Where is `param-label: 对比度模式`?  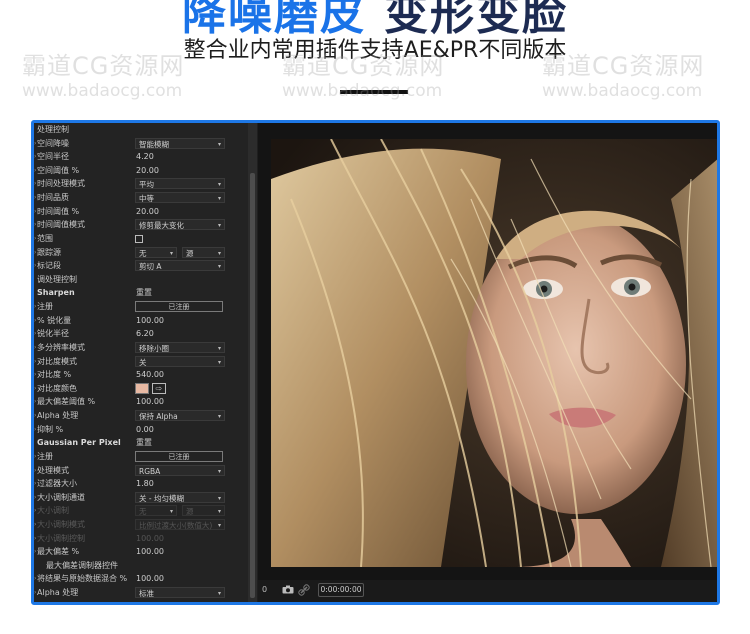 param-label: 对比度模式 is located at coordinates (86, 362).